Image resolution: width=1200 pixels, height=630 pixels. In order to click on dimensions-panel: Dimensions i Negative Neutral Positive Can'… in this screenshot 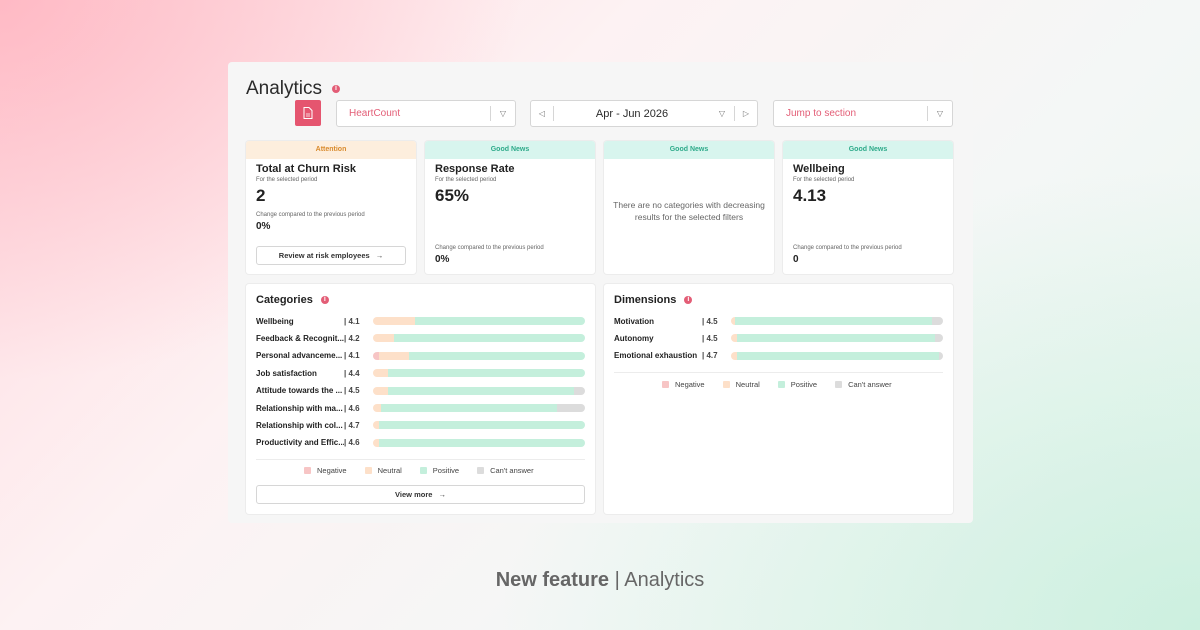, I will do `click(778, 399)`.